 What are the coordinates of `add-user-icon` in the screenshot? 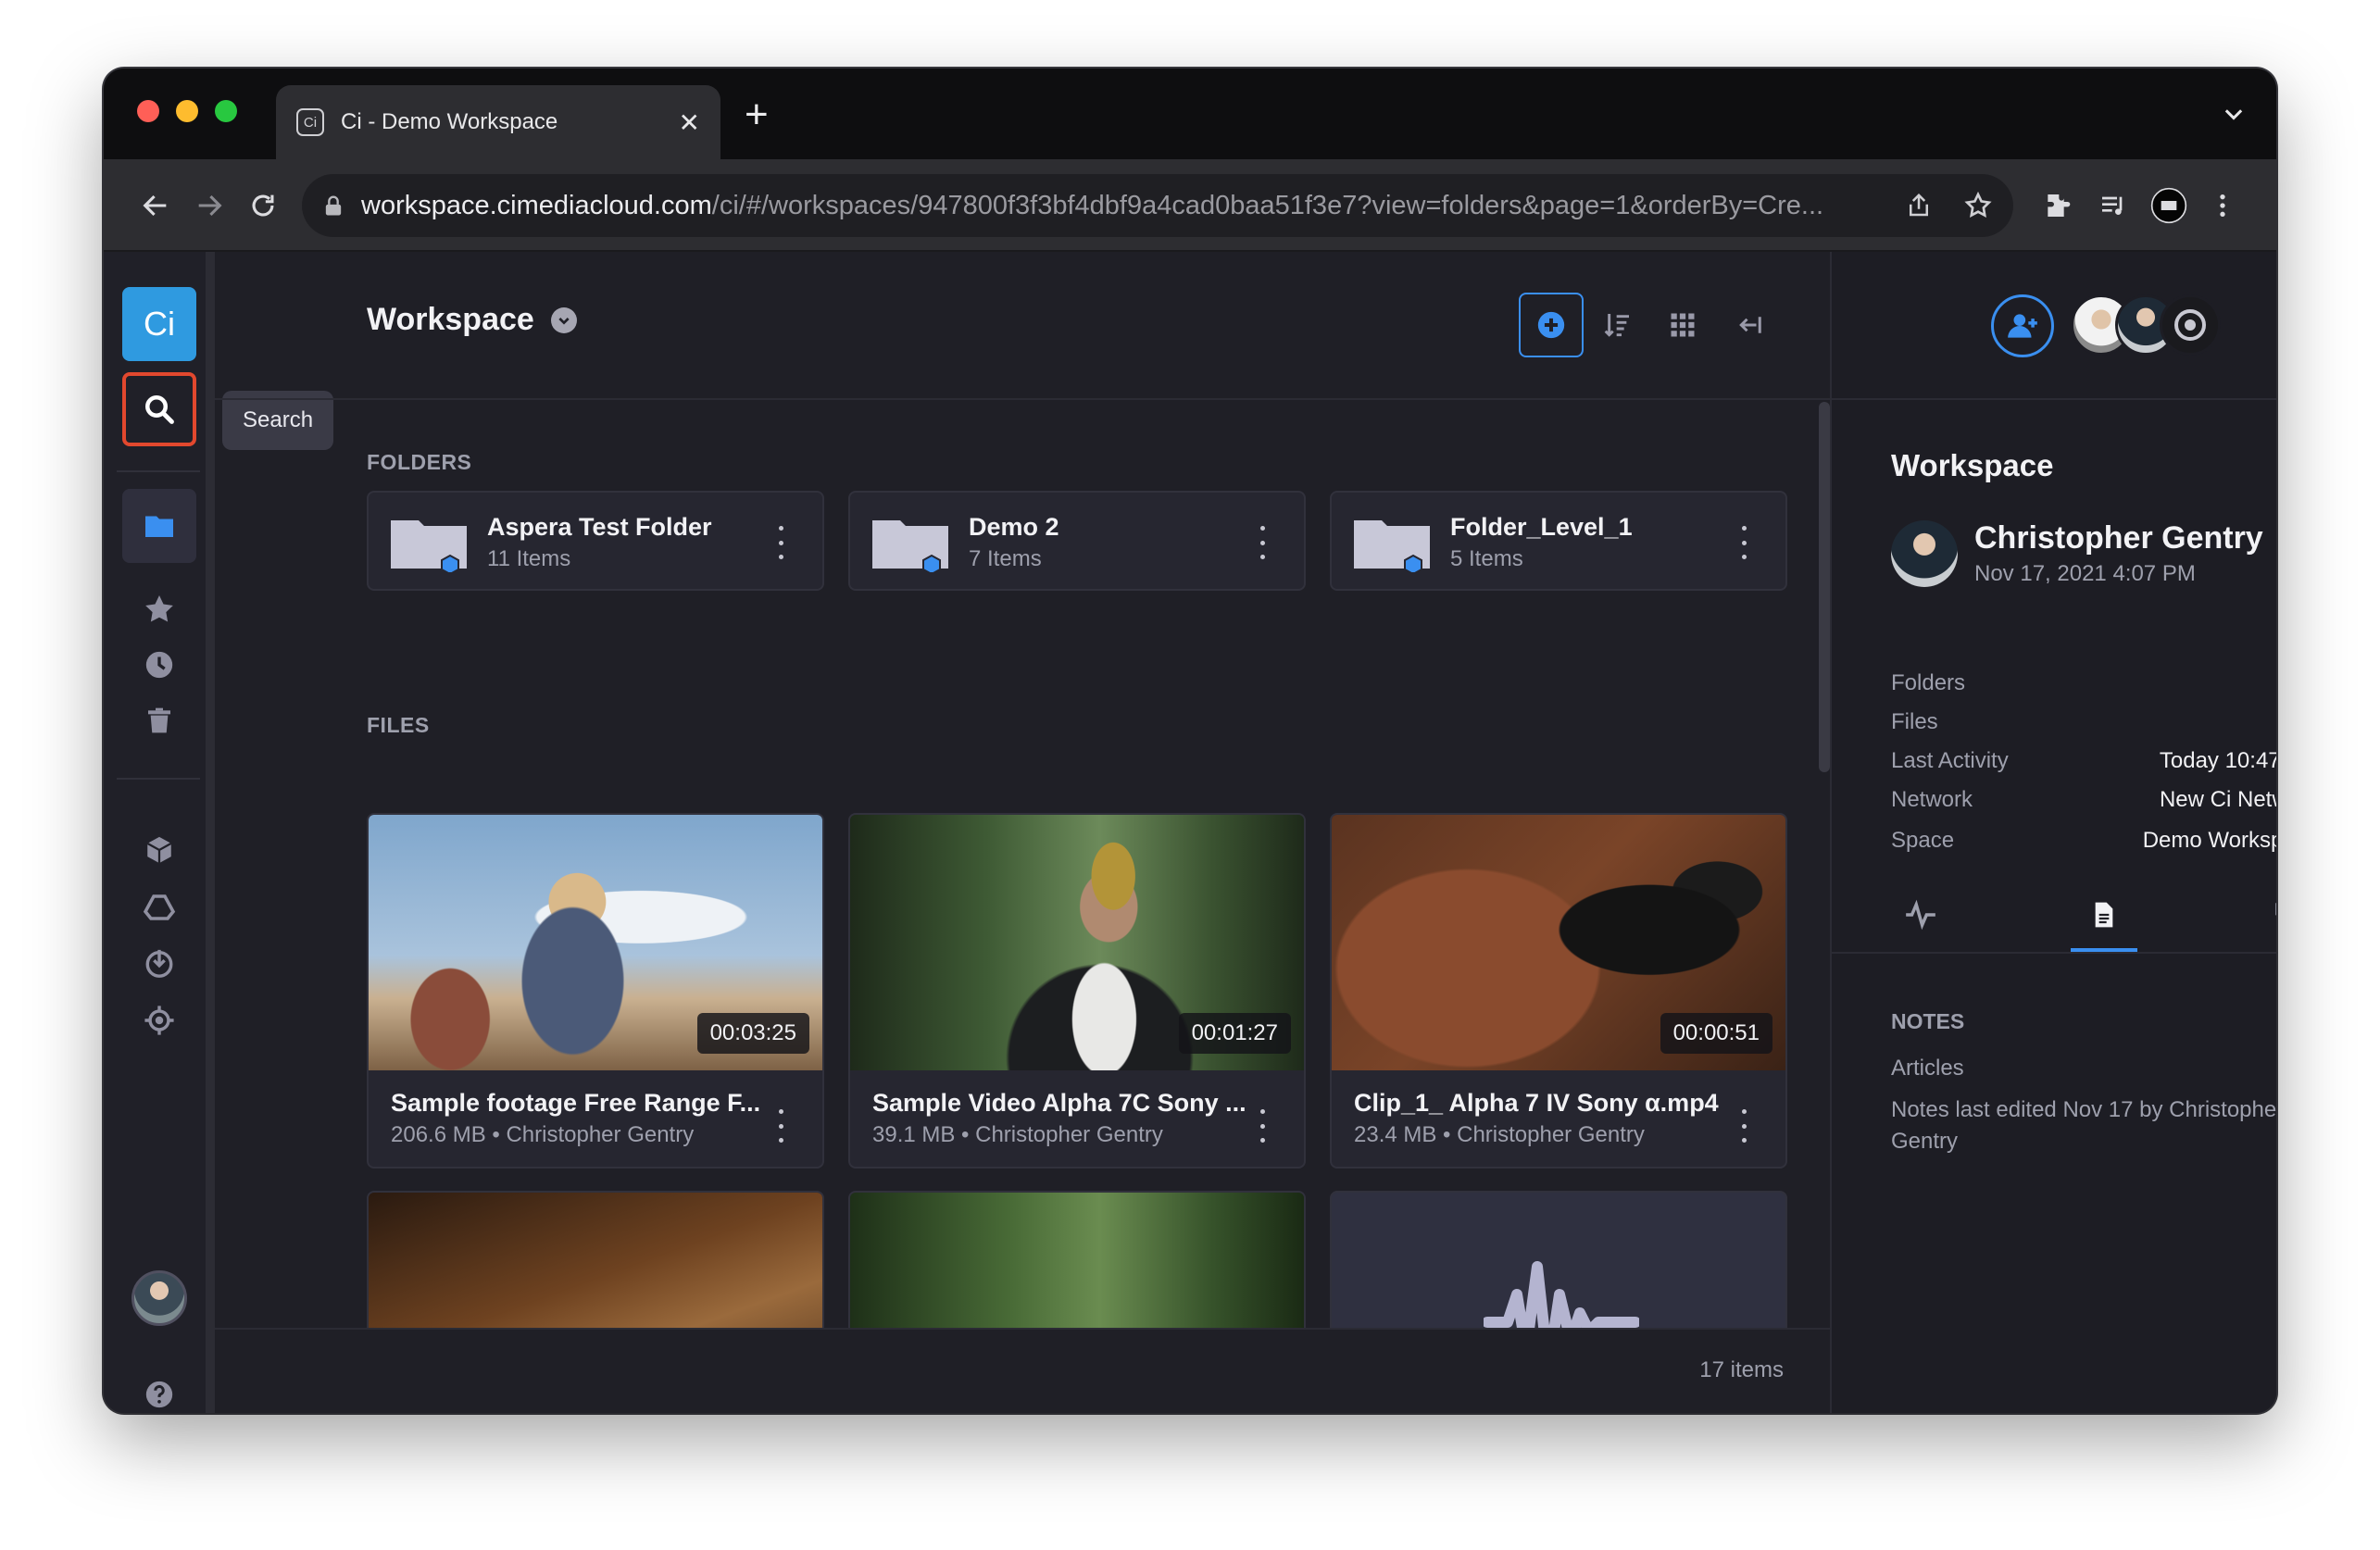 It's located at (2022, 326).